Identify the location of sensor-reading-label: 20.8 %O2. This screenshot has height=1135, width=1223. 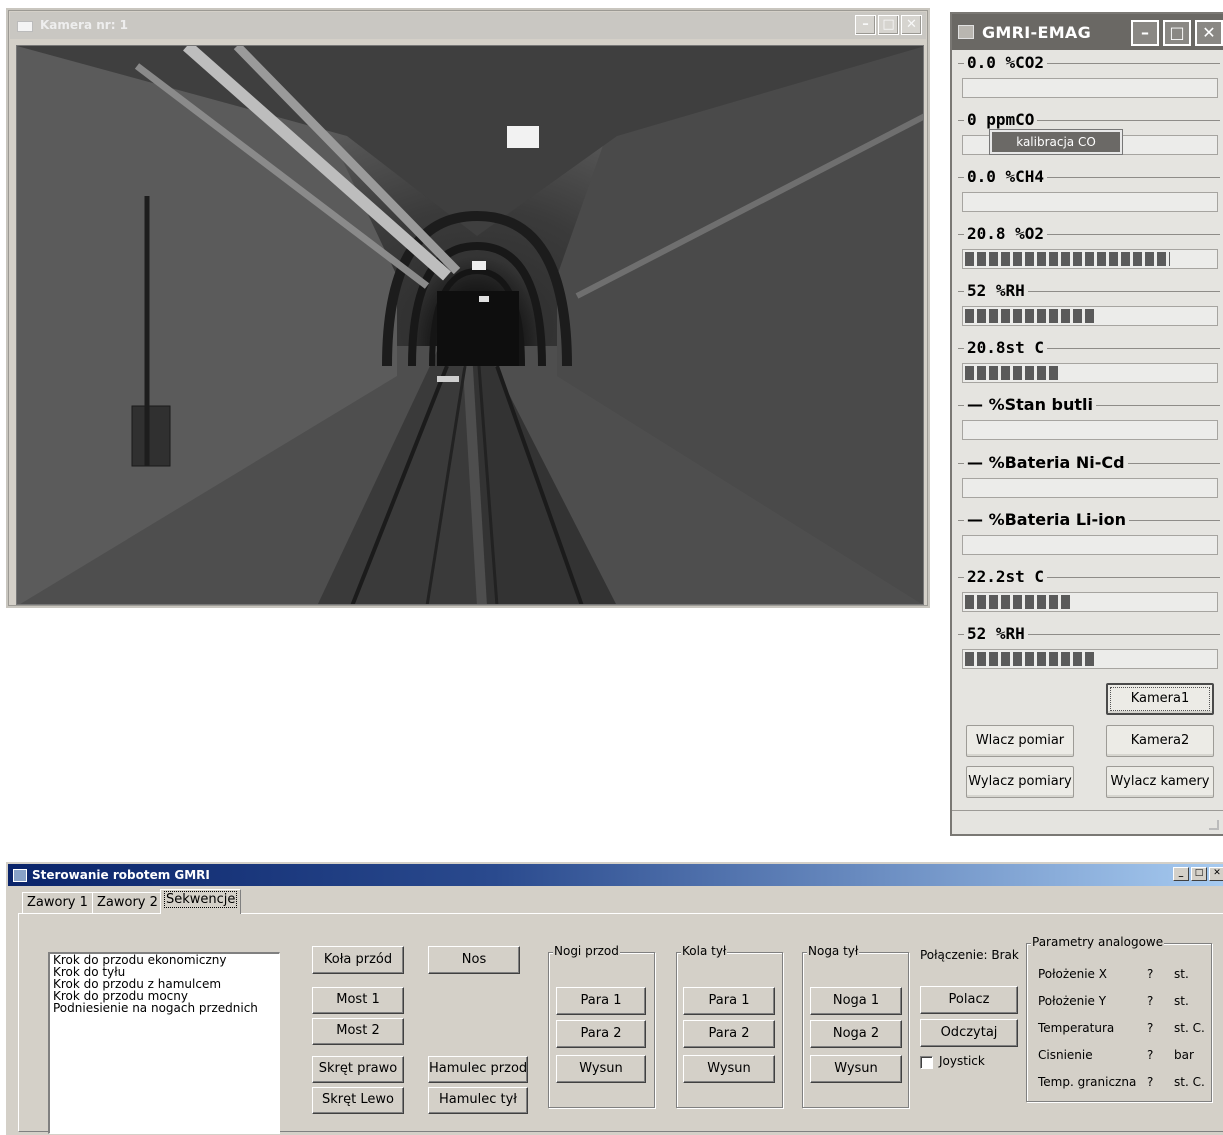
(1006, 233).